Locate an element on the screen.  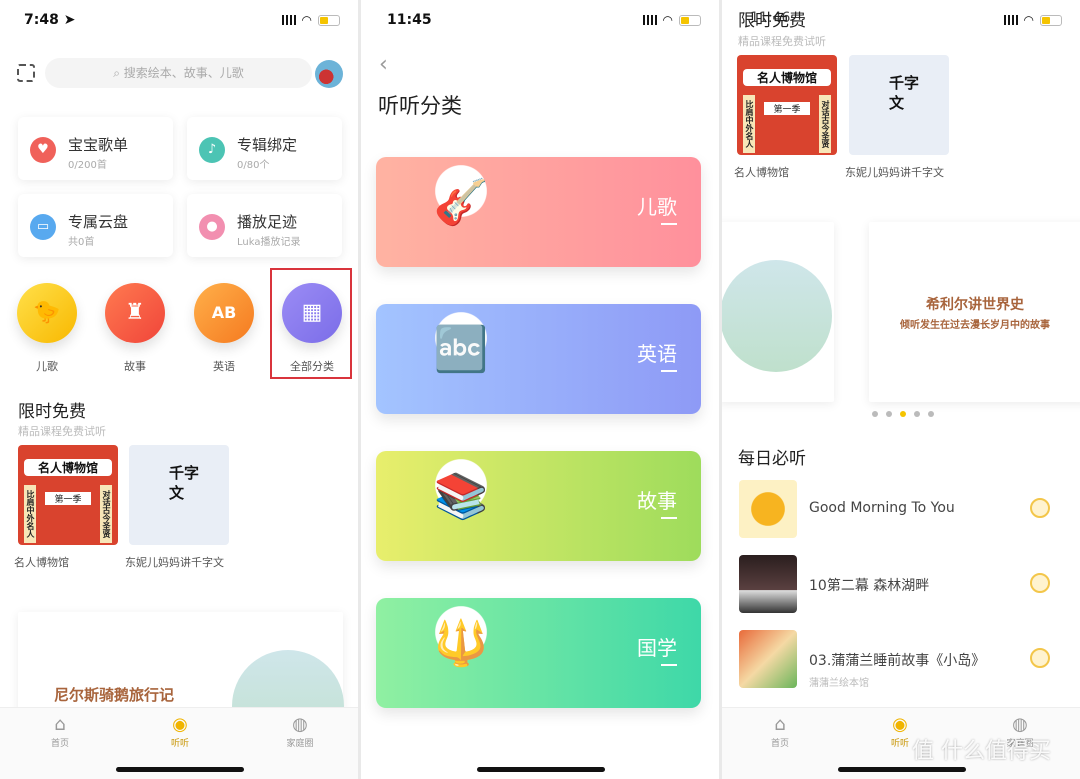
banner-card-prev is located at coordinates (778, 312).